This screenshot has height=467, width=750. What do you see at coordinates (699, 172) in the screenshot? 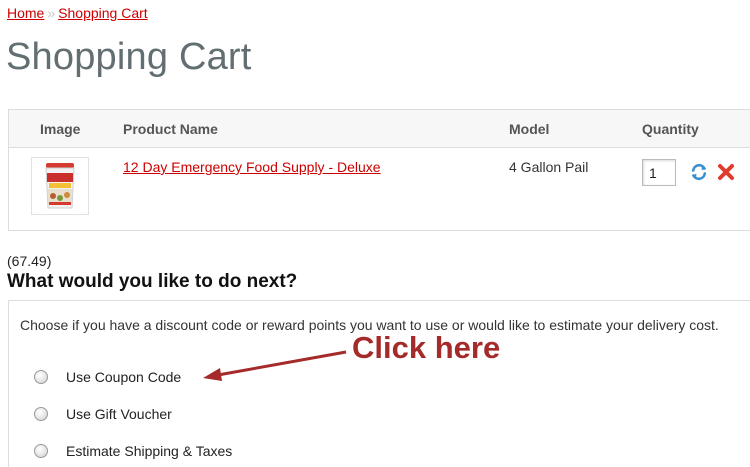
I see `refresh-icon` at bounding box center [699, 172].